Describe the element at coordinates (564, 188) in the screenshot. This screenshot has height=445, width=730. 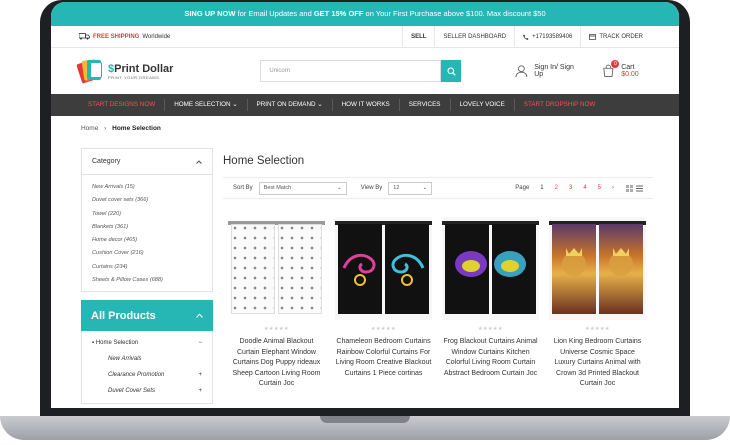
I see `pagination: Page 1 2 3 4 5 ›` at that location.